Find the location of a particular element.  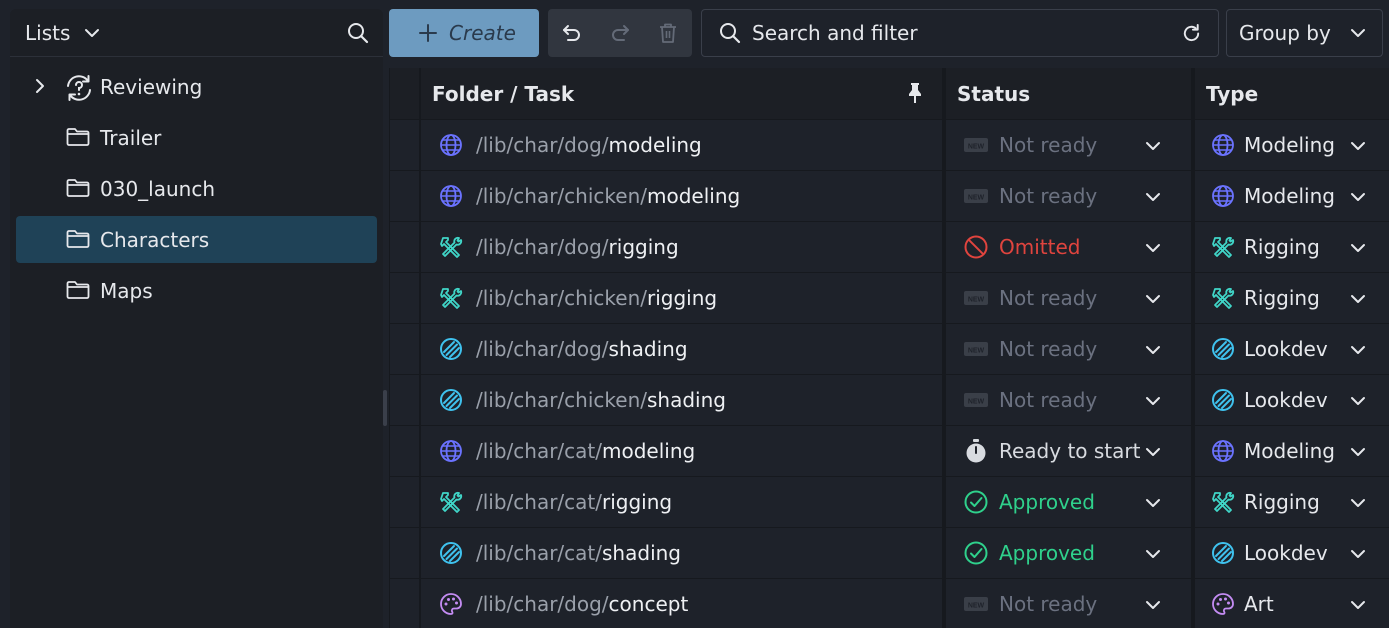

task-name: shading is located at coordinates (641, 553).